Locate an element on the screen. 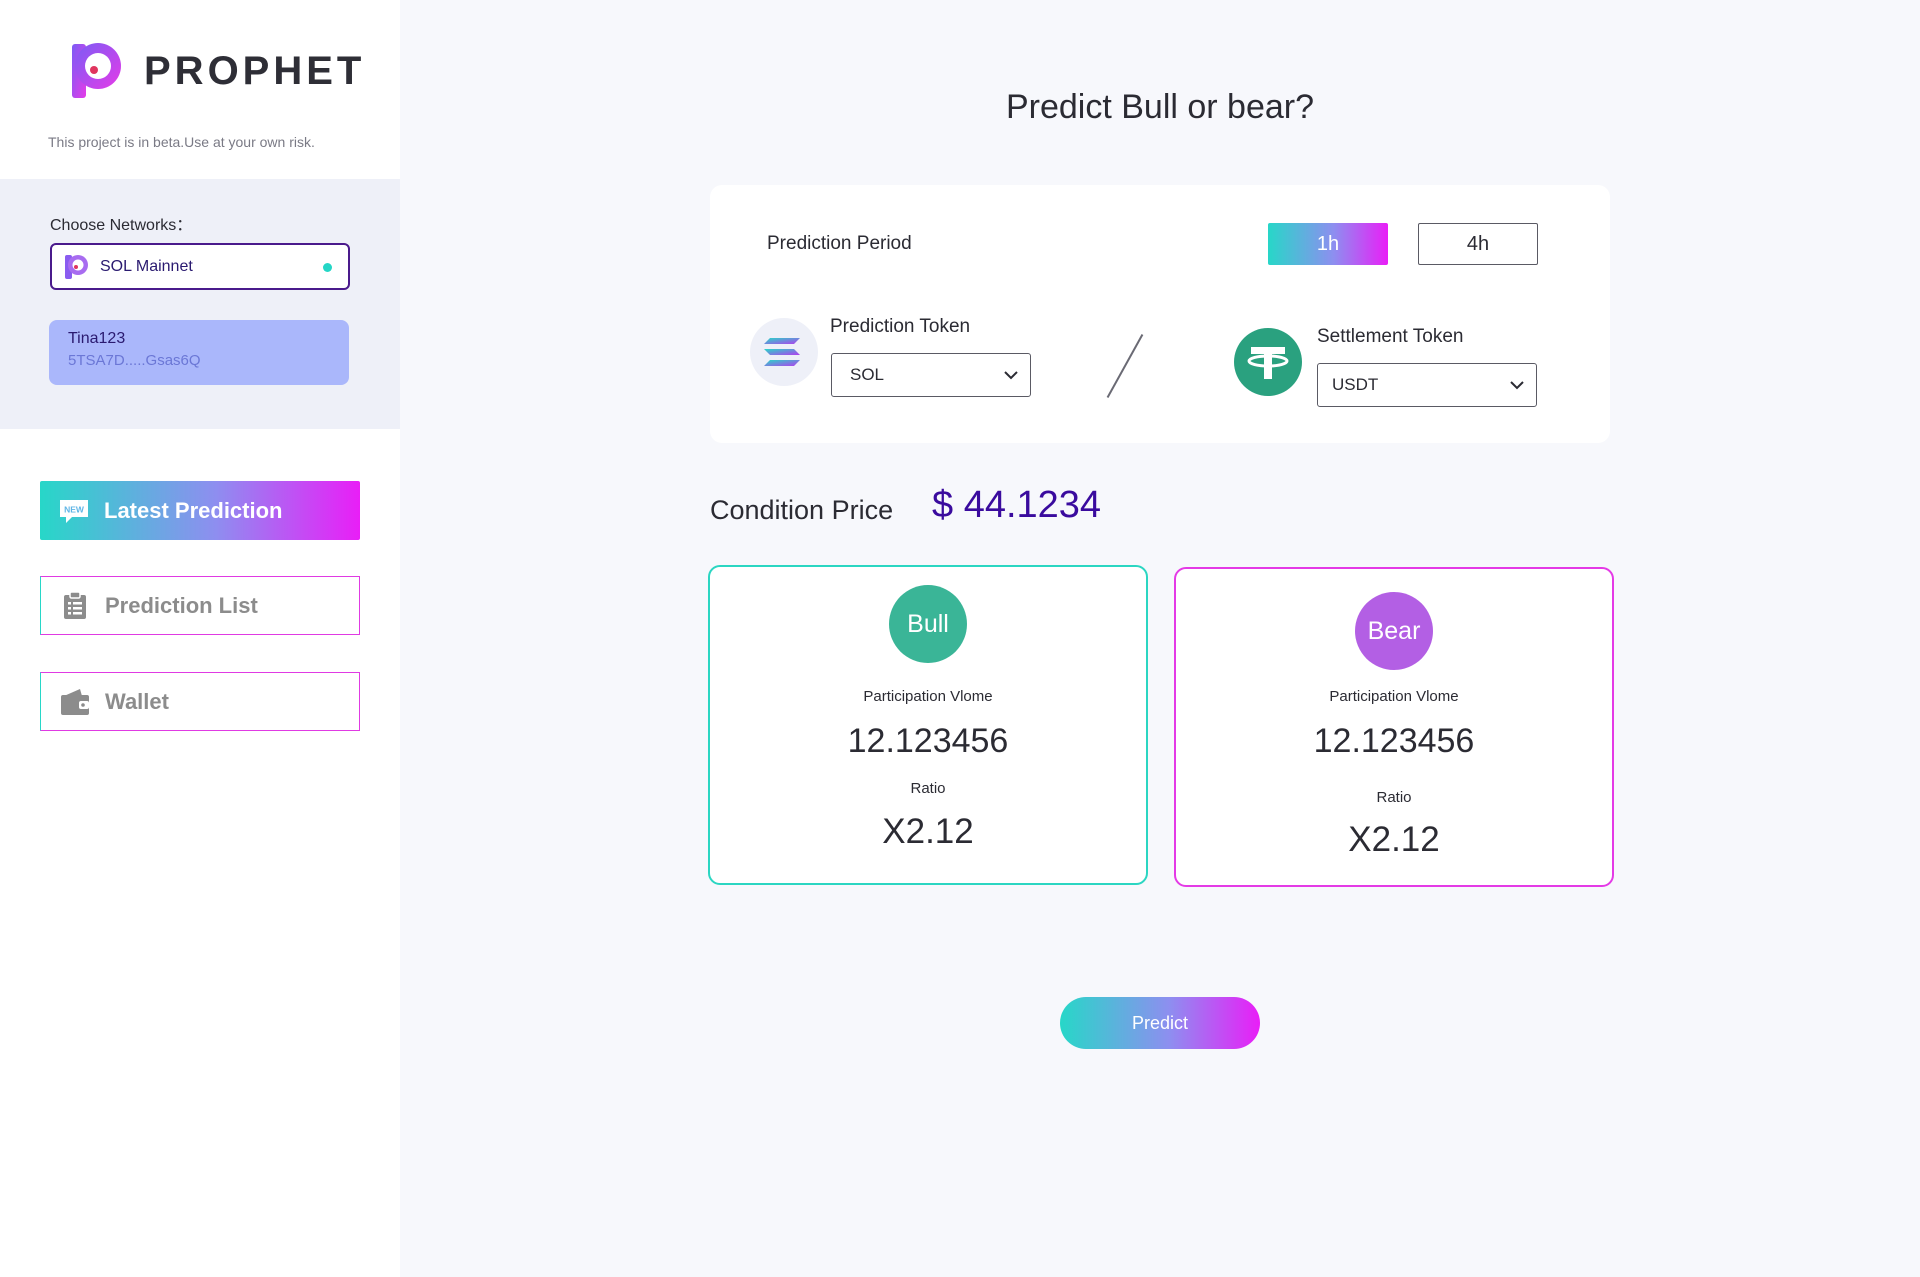 The width and height of the screenshot is (1920, 1277). nav-wallet: Wallet is located at coordinates (200, 701).